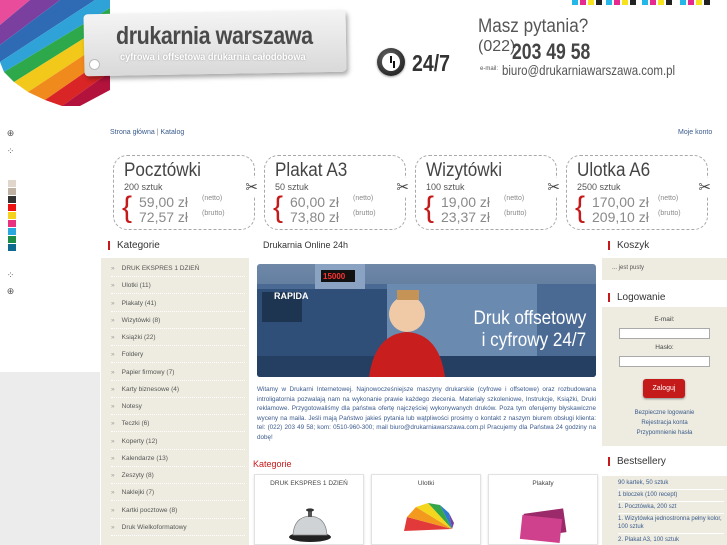 The width and height of the screenshot is (727, 545). What do you see at coordinates (144, 458) in the screenshot?
I see `category-item-label: Kalendarze (13)` at bounding box center [144, 458].